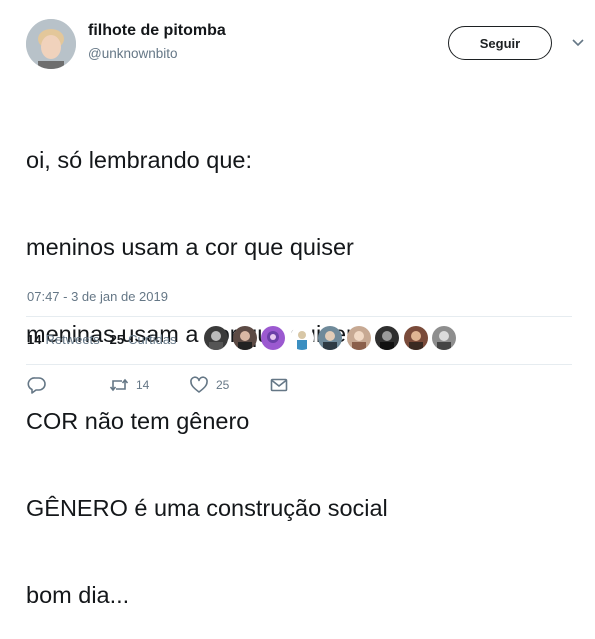  I want to click on avatar, so click(51, 44).